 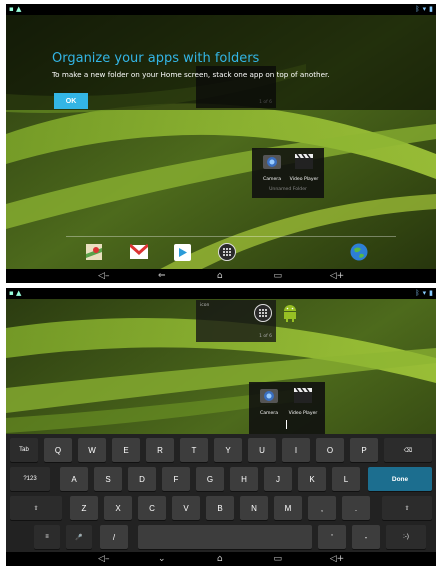 I want to click on key-key: N, so click(x=254, y=508).